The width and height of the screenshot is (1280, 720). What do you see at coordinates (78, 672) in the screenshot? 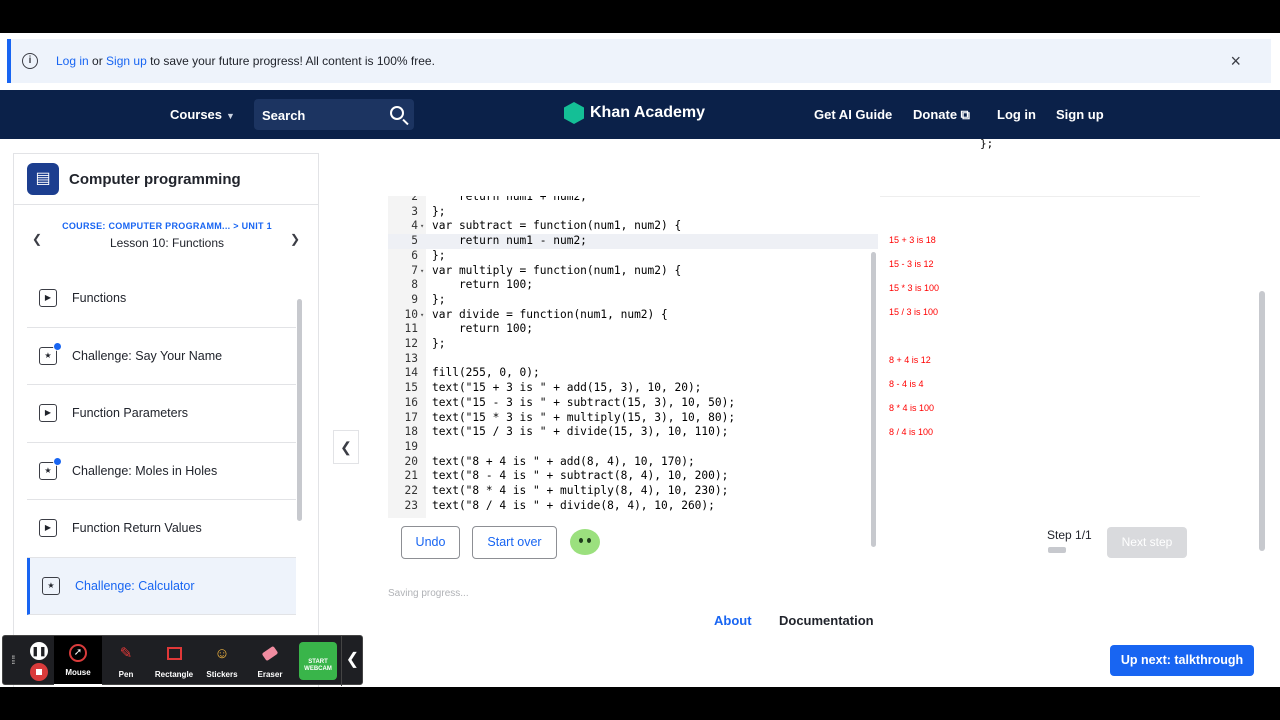
I see `tool-label: Mouse` at bounding box center [78, 672].